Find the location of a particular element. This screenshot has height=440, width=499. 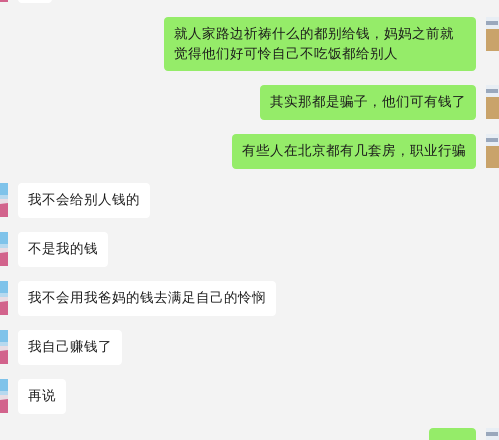

sent-message-bubble: 就人家路边祈祷什么的都别给钱，妈妈之前就觉得他们好可怜自己不吃饭都给别人 is located at coordinates (320, 44).